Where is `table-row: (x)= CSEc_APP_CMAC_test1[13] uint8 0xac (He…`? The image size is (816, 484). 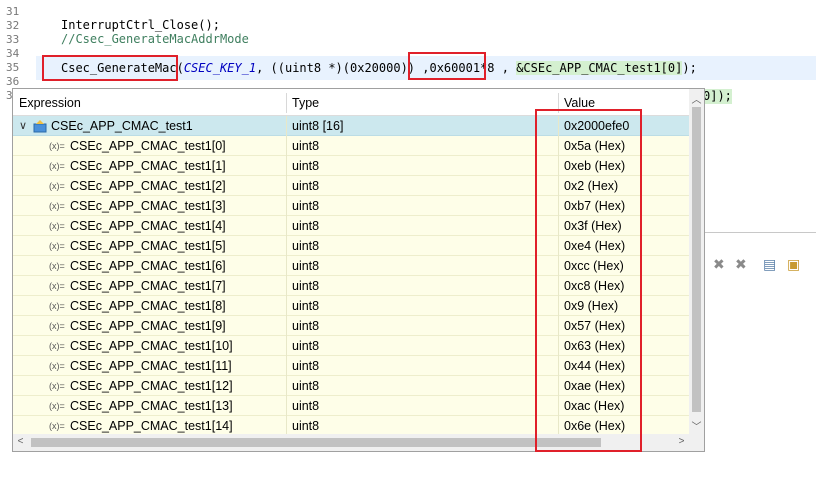
table-row: (x)= CSEc_APP_CMAC_test1[13] uint8 0xac (He… is located at coordinates (352, 406).